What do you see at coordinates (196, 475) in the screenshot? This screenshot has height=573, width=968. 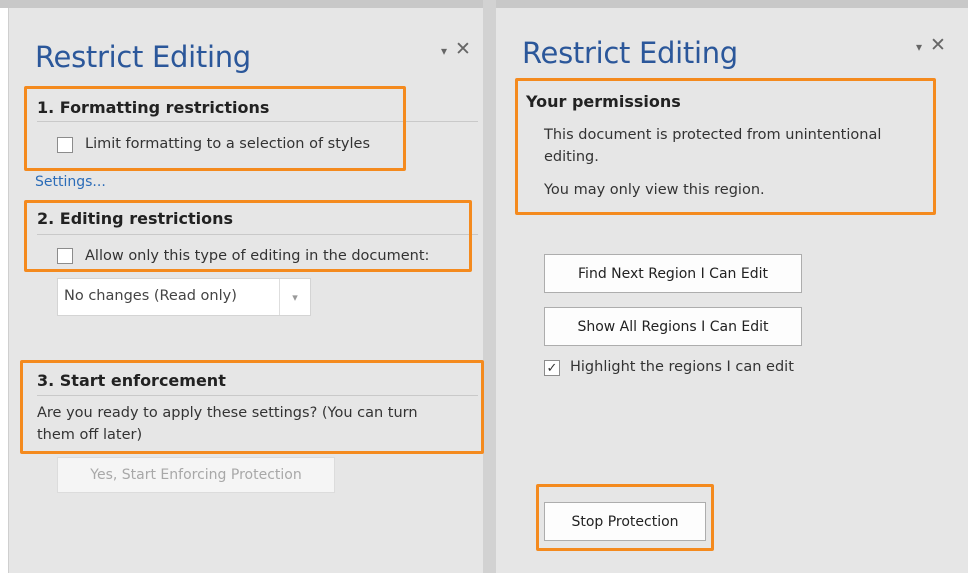 I see `start-enforcing-button: Yes, Start Enforcing Protection` at bounding box center [196, 475].